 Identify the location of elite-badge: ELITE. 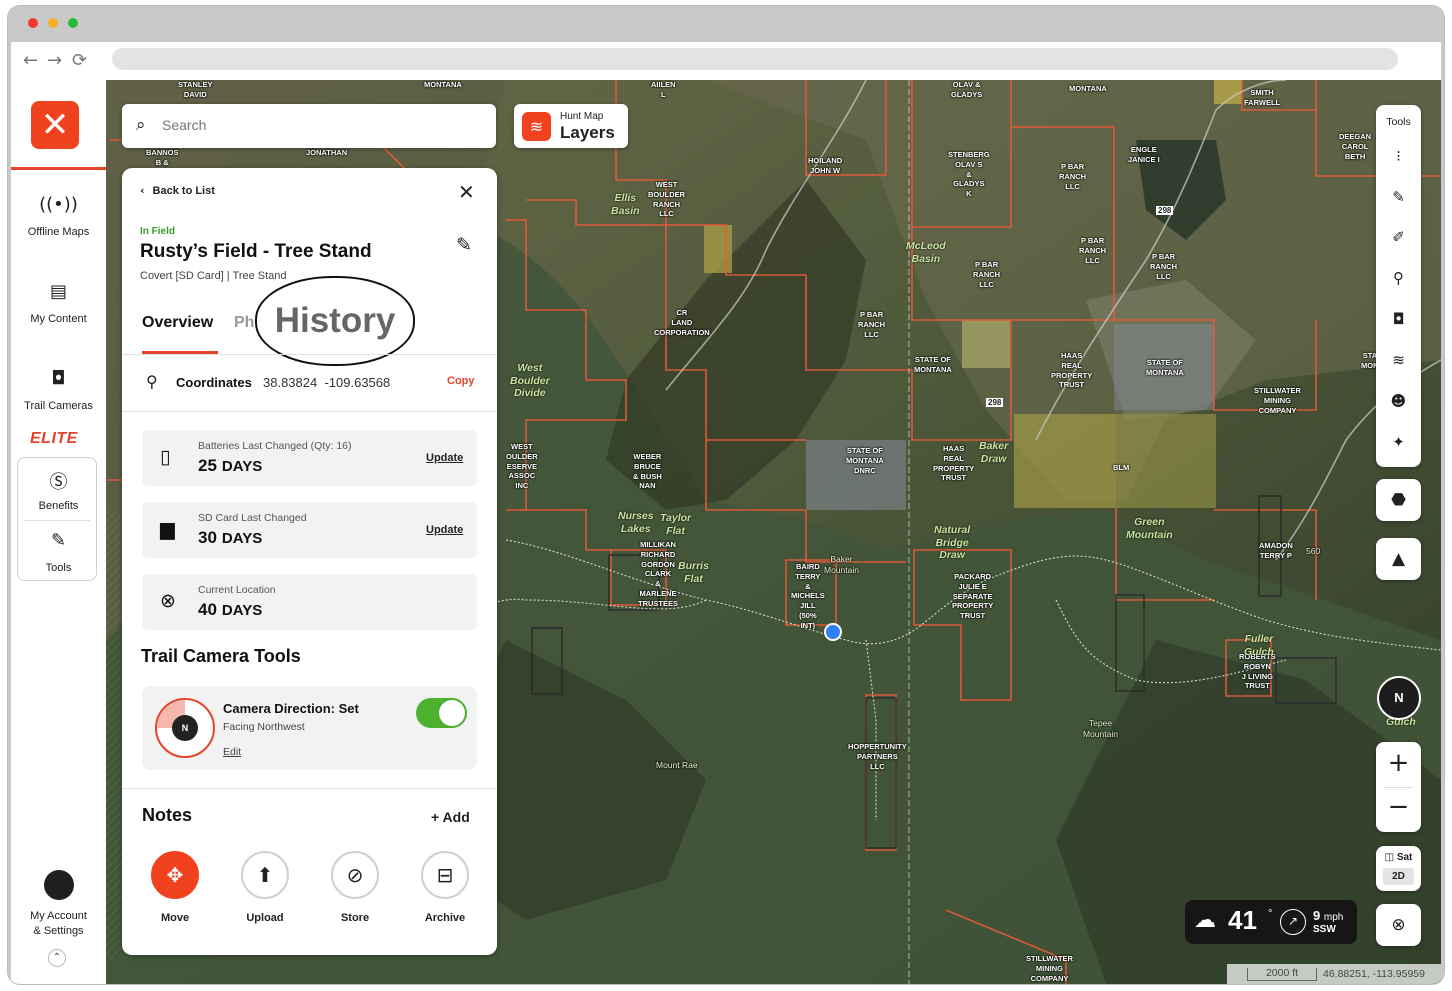
(54, 438).